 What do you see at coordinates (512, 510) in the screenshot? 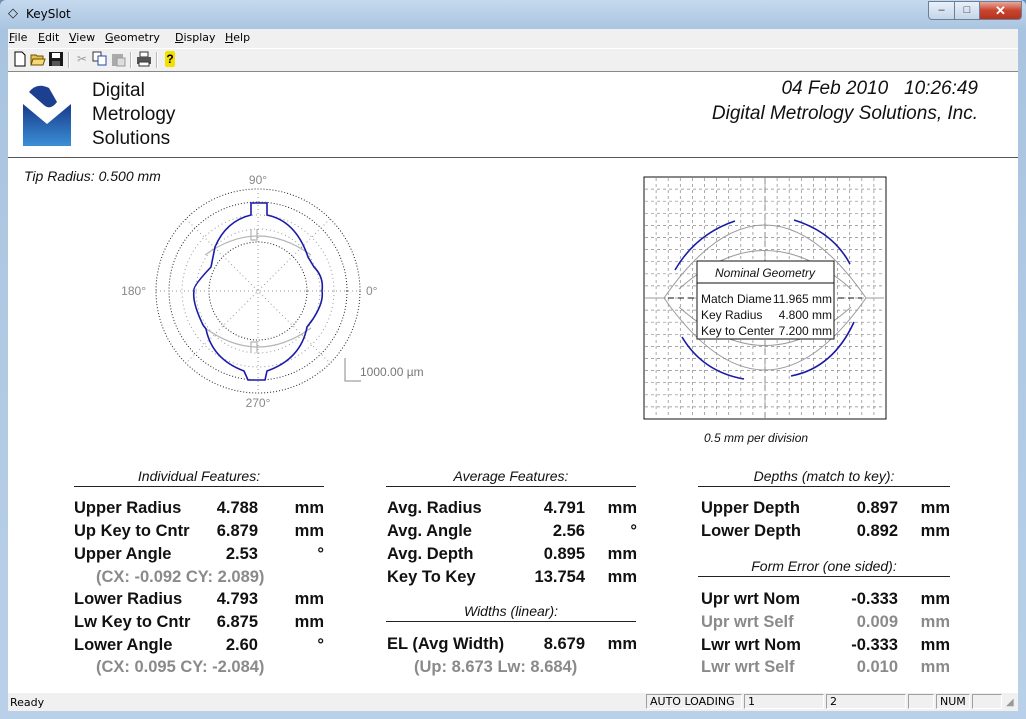
I see `average-feature-row: Avg. Radius 4.791 mm` at bounding box center [512, 510].